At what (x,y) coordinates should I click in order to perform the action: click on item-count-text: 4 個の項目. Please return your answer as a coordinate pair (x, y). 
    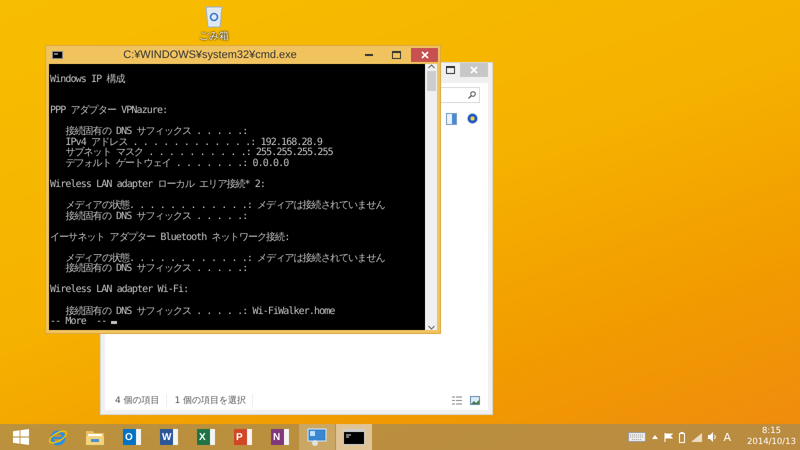
    Looking at the image, I should click on (141, 400).